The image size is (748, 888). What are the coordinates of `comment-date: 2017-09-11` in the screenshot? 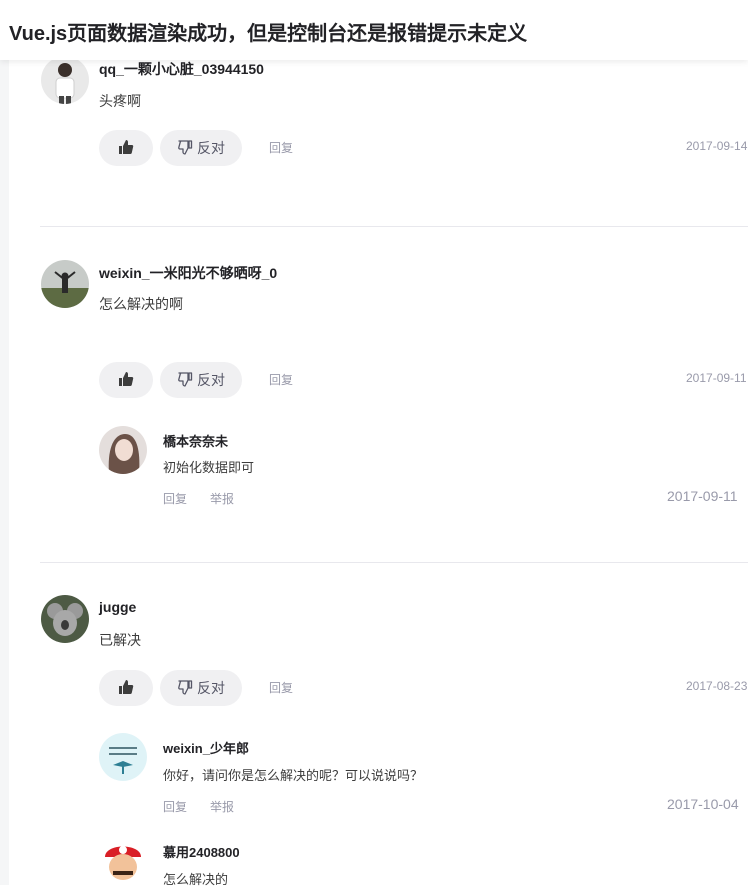 It's located at (716, 378).